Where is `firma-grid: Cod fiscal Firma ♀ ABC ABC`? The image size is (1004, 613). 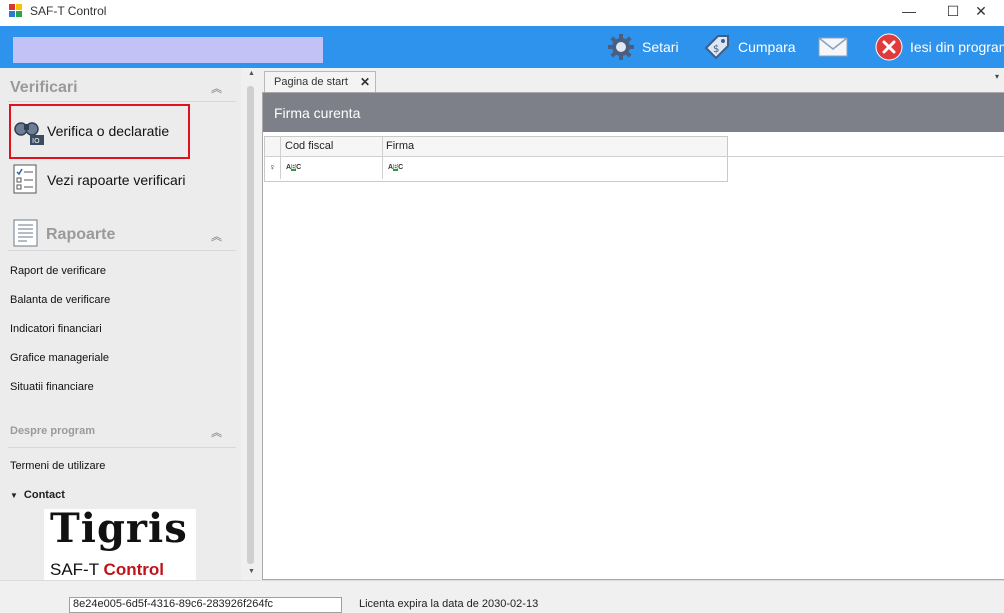 firma-grid: Cod fiscal Firma ♀ ABC ABC is located at coordinates (496, 159).